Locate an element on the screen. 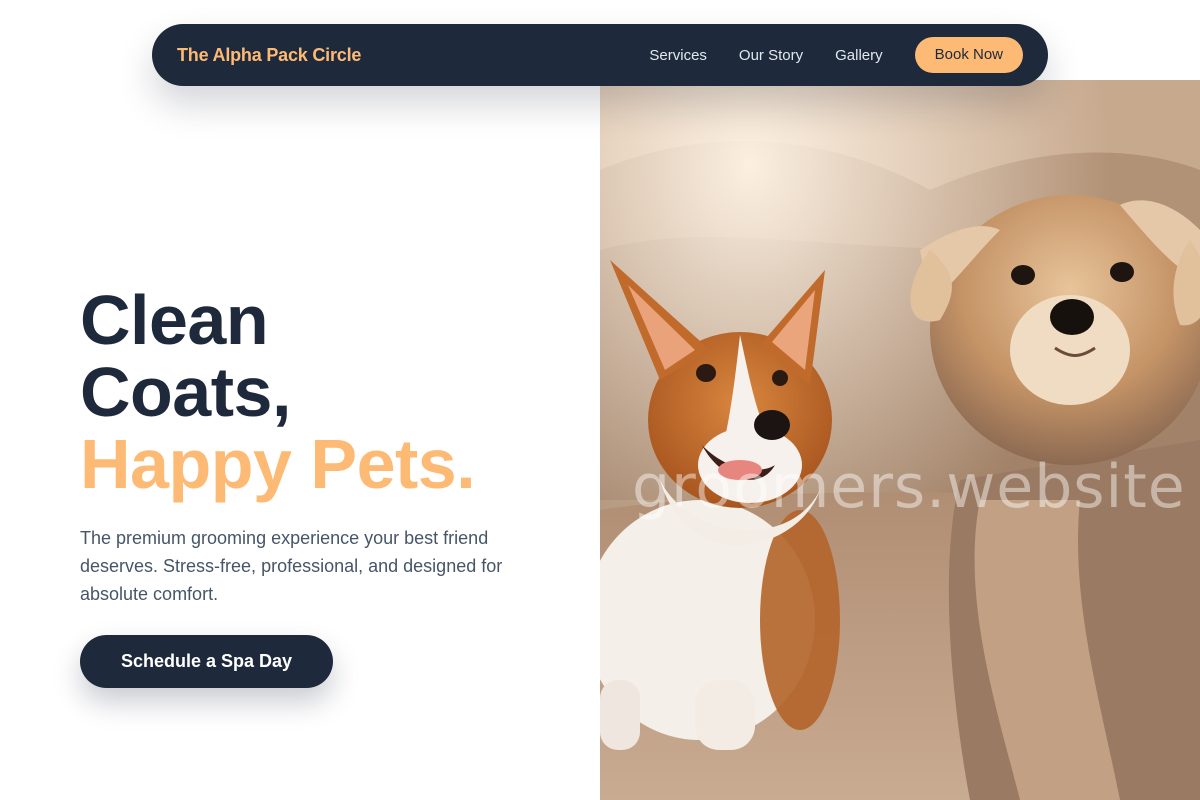 This screenshot has height=800, width=1200. headline-accent: Happy Pets. is located at coordinates (278, 464).